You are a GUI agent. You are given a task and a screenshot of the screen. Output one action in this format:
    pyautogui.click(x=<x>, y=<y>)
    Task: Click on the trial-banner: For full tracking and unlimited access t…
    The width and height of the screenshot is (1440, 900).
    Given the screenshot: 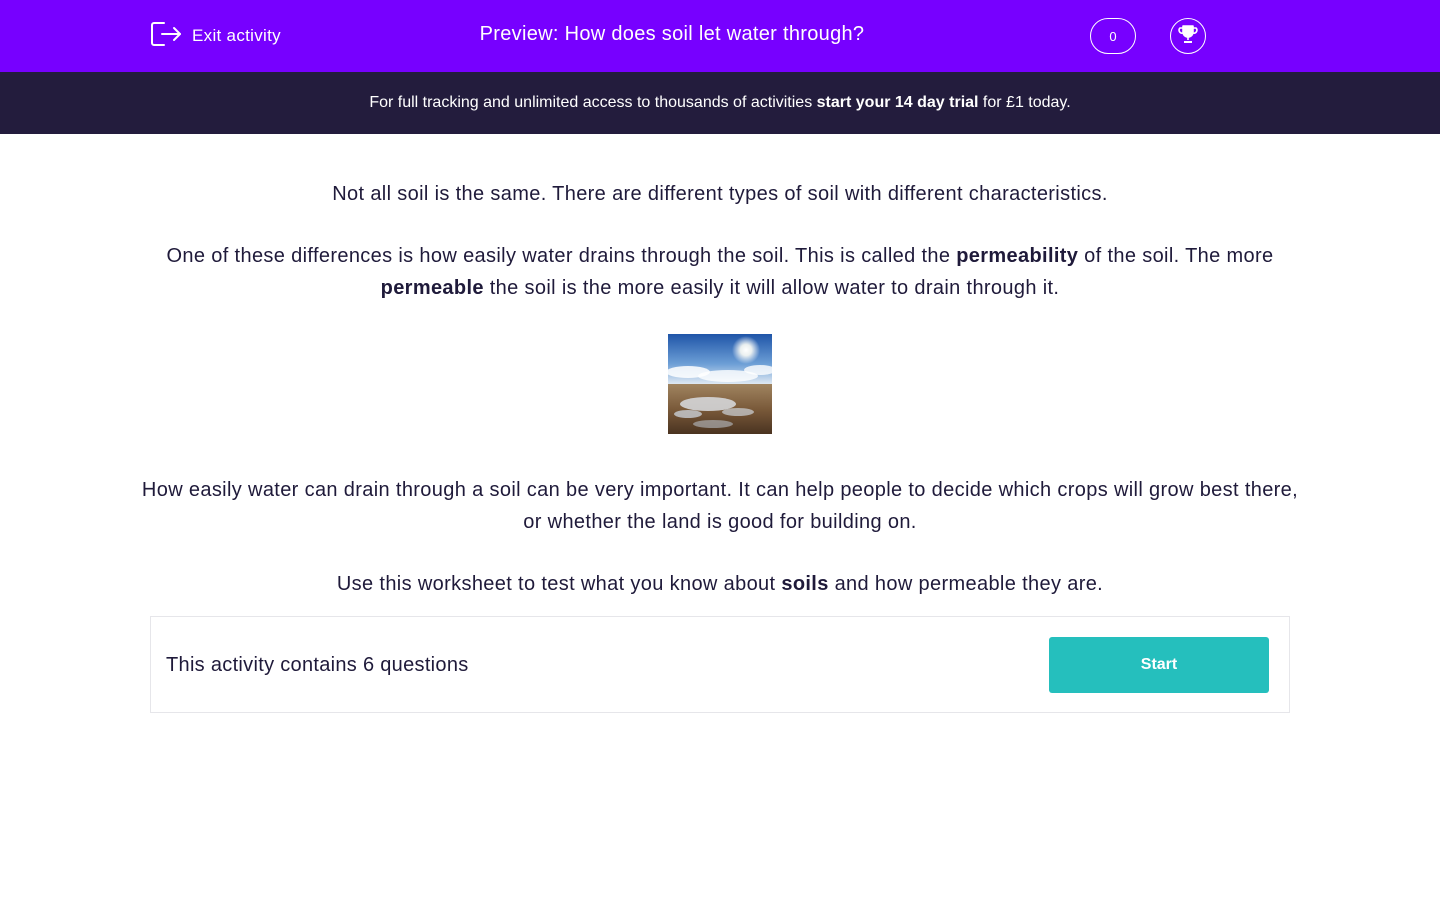 What is the action you would take?
    pyautogui.click(x=720, y=103)
    